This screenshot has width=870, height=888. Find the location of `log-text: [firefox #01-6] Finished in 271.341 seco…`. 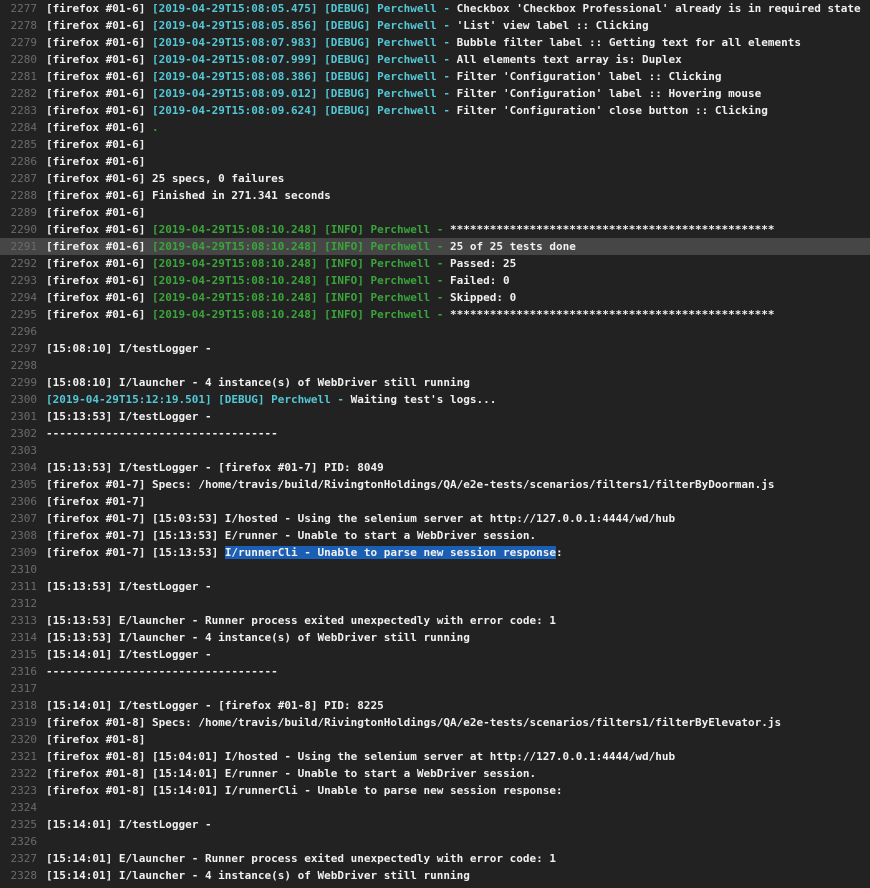

log-text: [firefox #01-6] Finished in 271.341 seco… is located at coordinates (188, 195).